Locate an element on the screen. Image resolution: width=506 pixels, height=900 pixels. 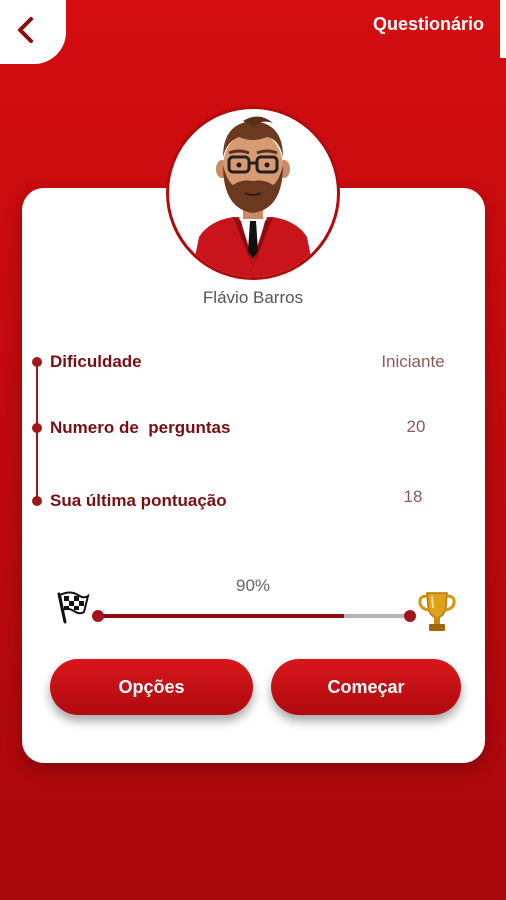
question-count-value: 20 is located at coordinates (416, 426).